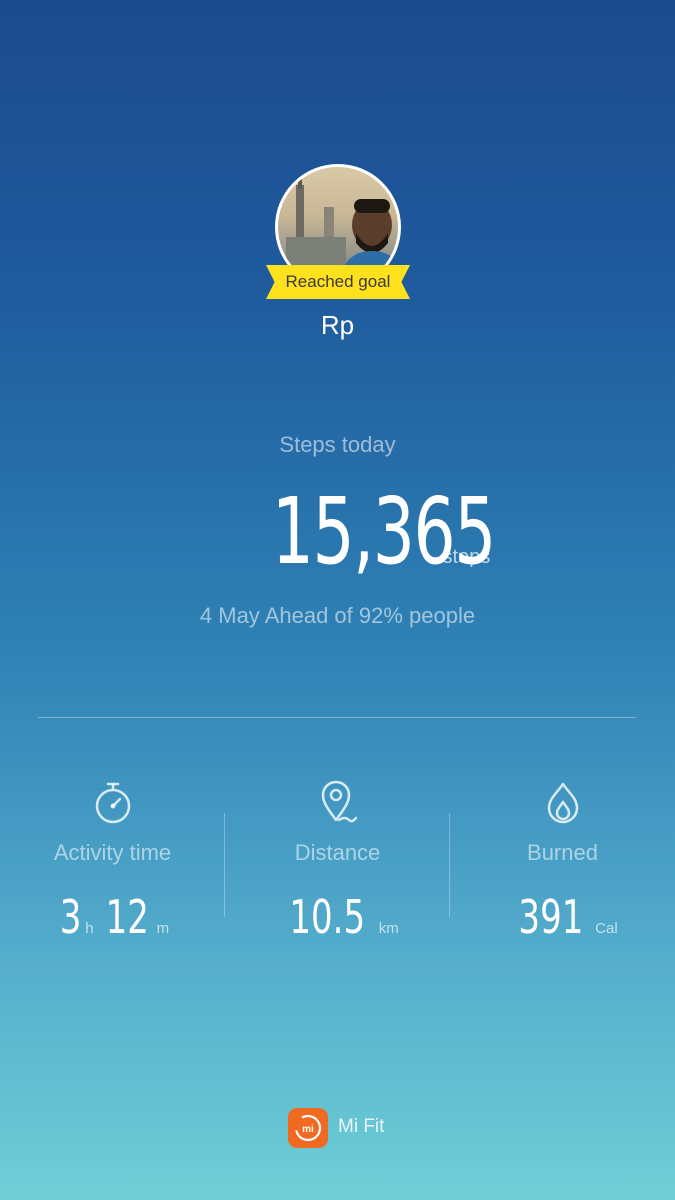  I want to click on mi-fit-logo-icon: mi, so click(308, 1128).